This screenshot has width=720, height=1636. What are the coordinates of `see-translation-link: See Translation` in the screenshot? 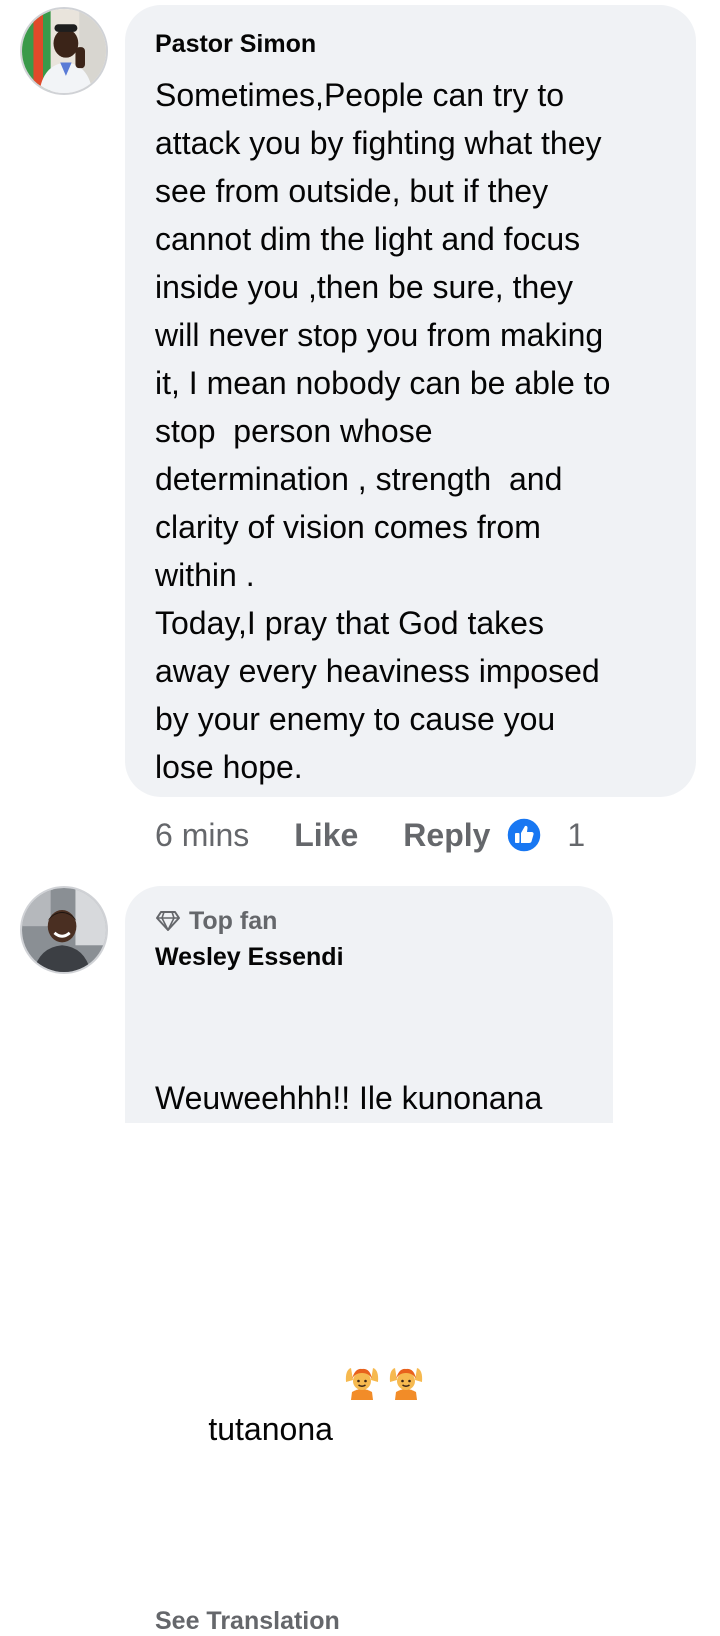 It's located at (384, 1621).